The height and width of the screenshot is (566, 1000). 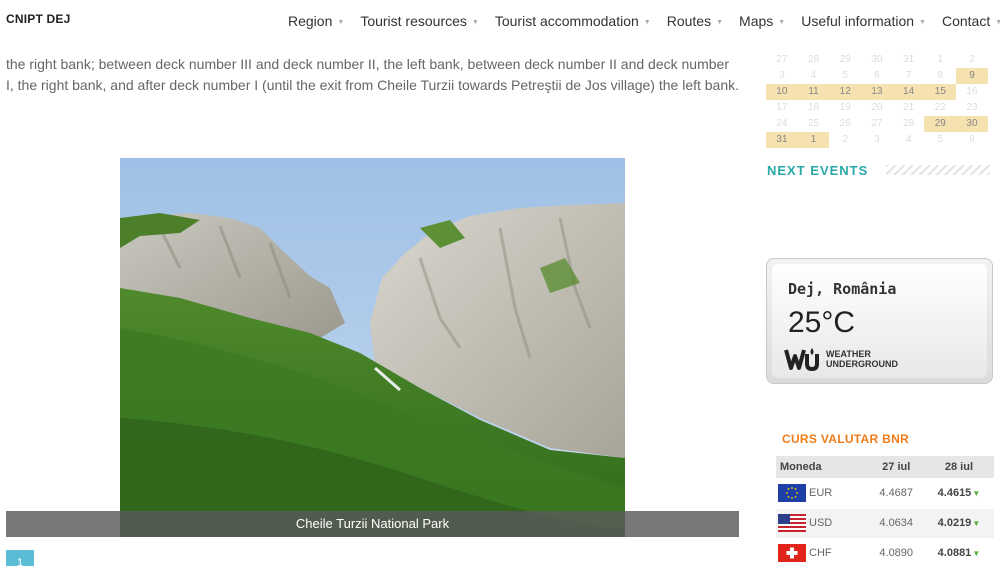 I want to click on calendar-day: 20, so click(x=877, y=108).